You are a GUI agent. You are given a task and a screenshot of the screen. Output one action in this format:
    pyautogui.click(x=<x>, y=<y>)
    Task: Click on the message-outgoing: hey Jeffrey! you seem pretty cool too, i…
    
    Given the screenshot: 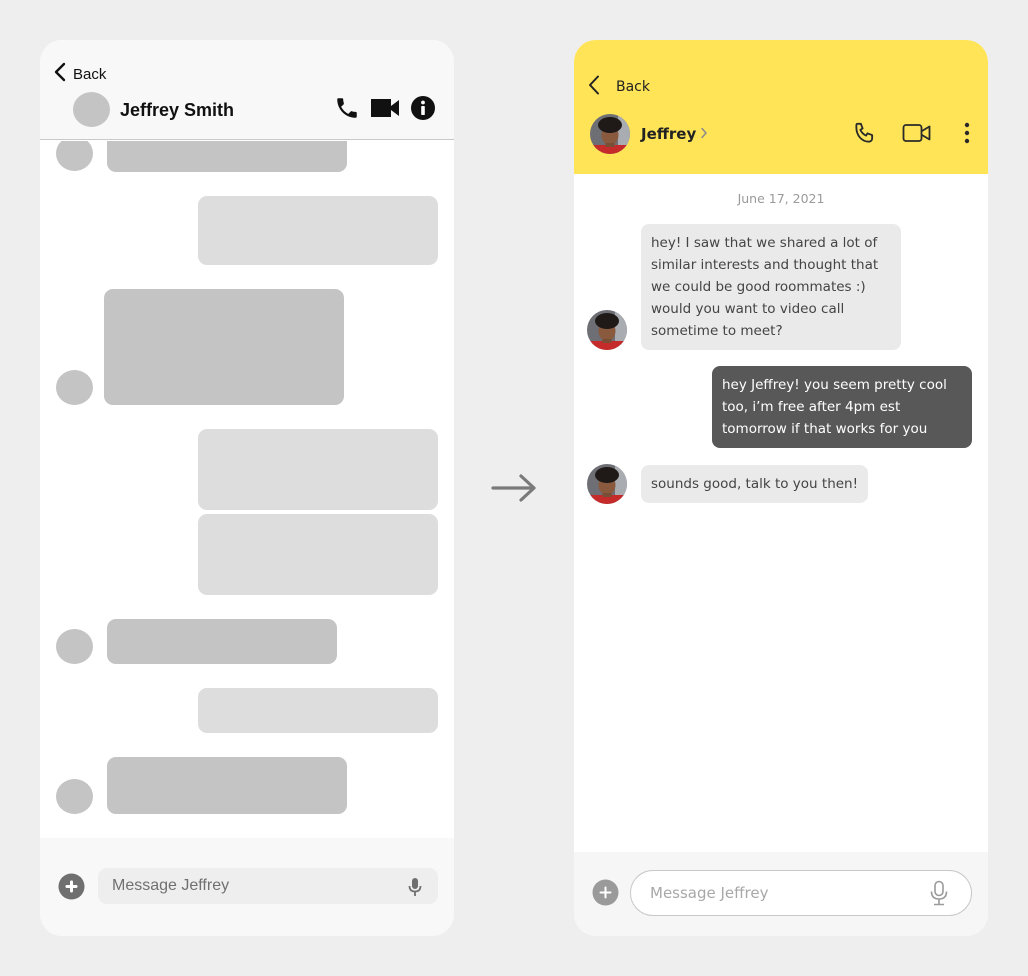 What is the action you would take?
    pyautogui.click(x=842, y=407)
    